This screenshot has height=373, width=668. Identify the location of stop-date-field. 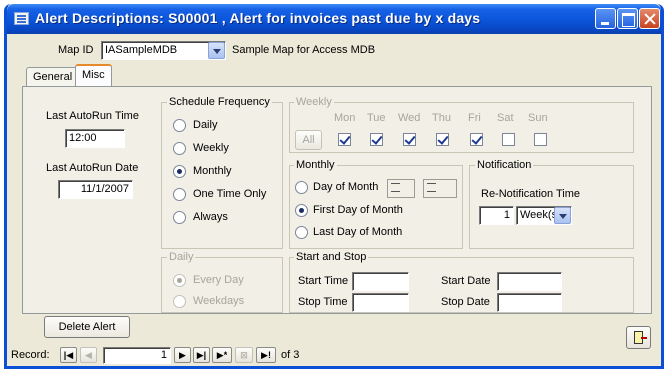
(529, 302).